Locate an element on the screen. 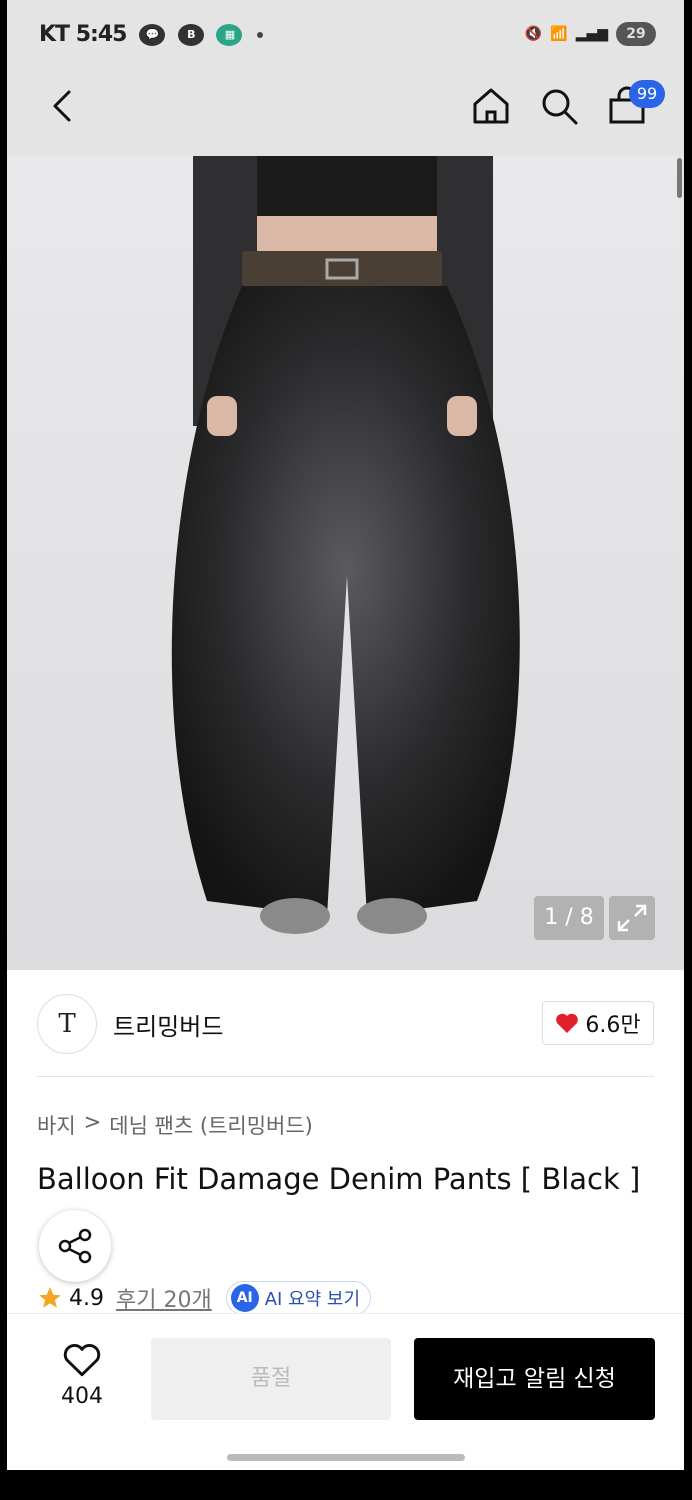 The width and height of the screenshot is (692, 1500). app-green-icon: ▦ is located at coordinates (229, 35).